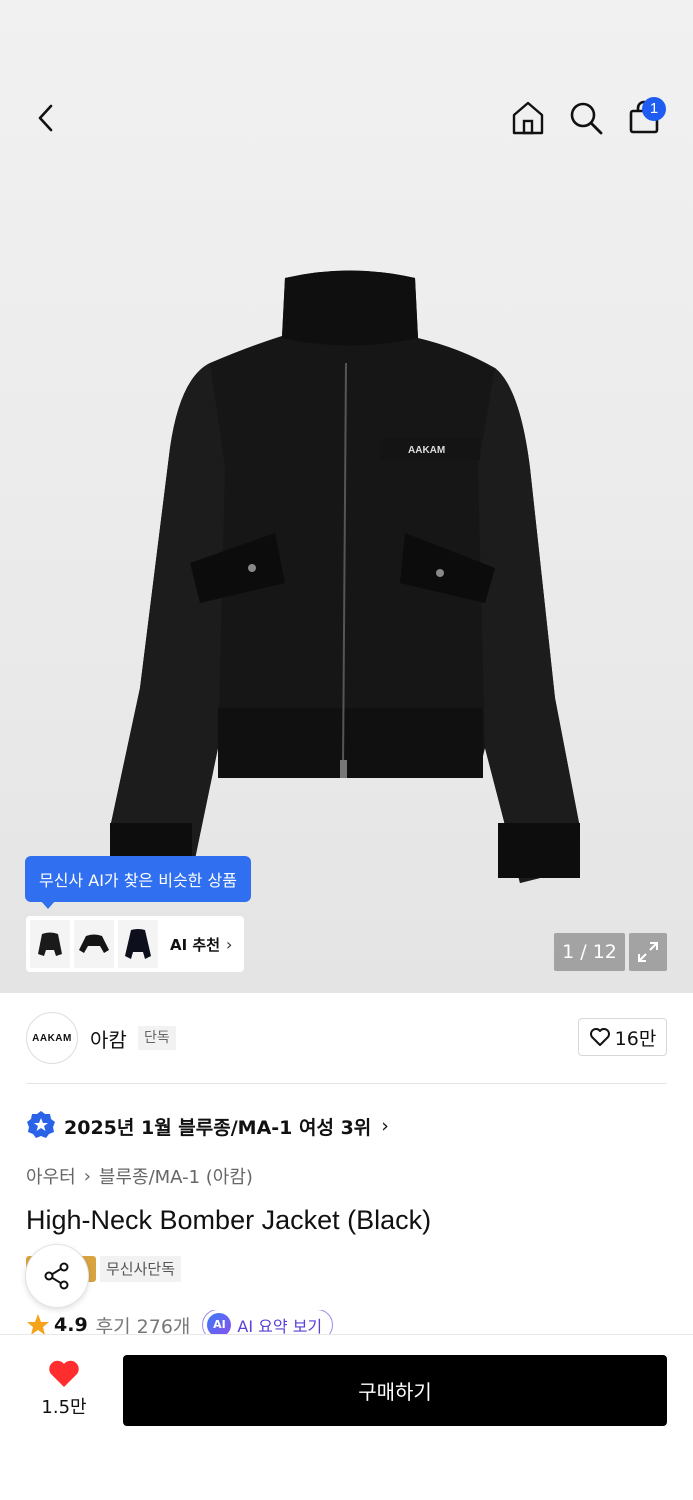 This screenshot has height=1500, width=693. Describe the element at coordinates (52, 1038) in the screenshot. I see `brand-logo: AAKAM` at that location.